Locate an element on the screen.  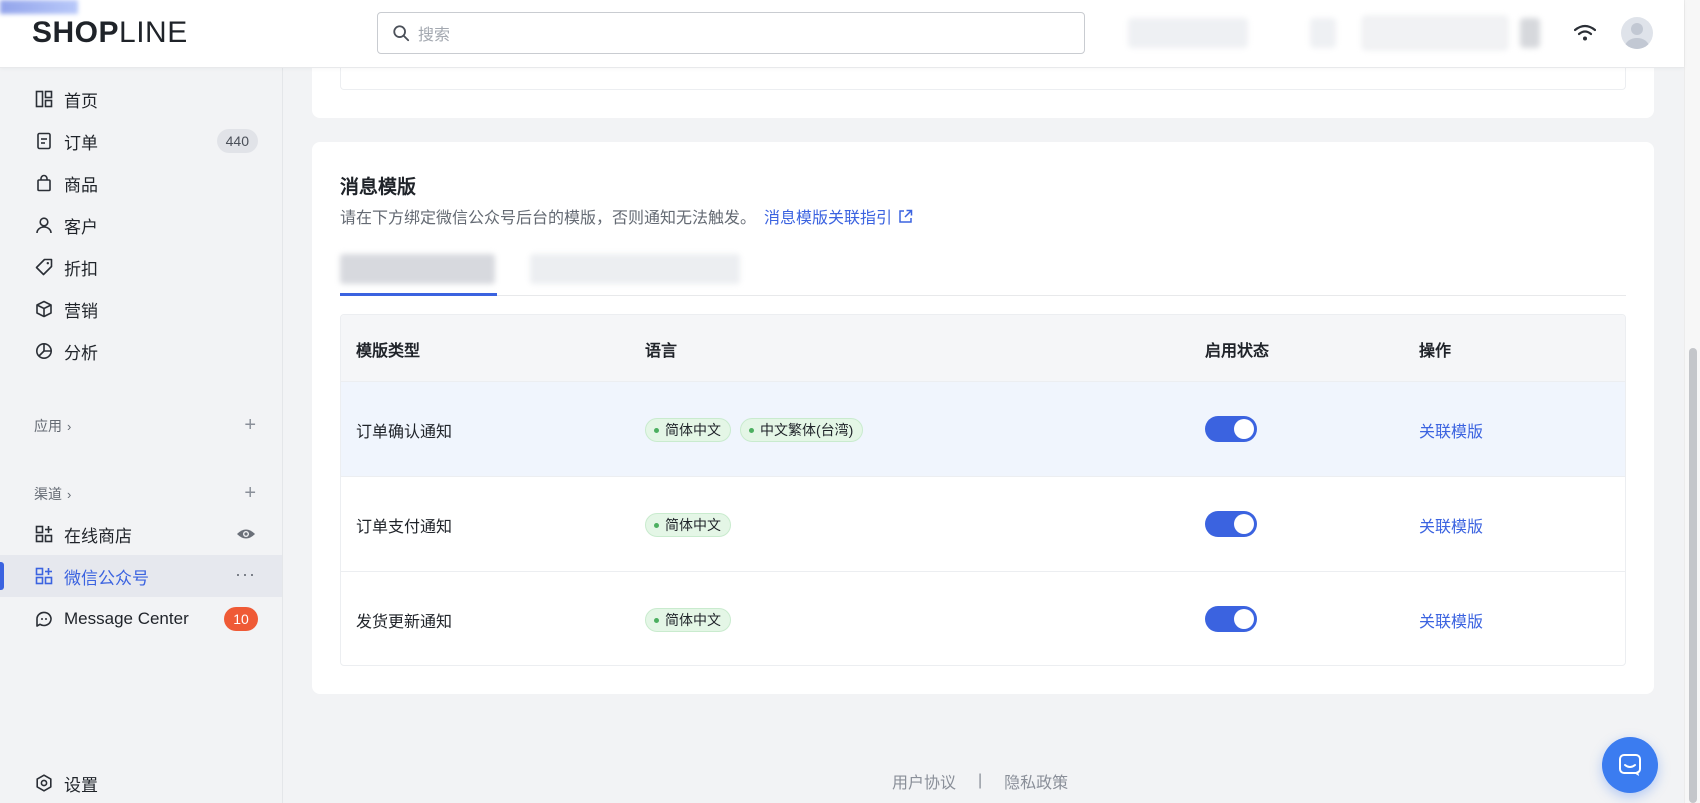
chat-icon is located at coordinates (44, 619).